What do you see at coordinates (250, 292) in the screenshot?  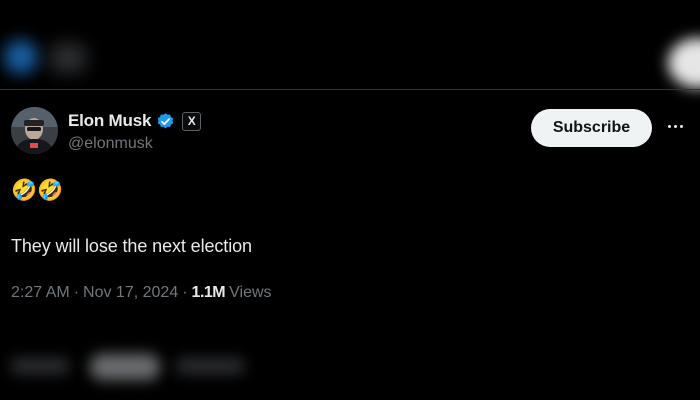 I see `views-label: Views` at bounding box center [250, 292].